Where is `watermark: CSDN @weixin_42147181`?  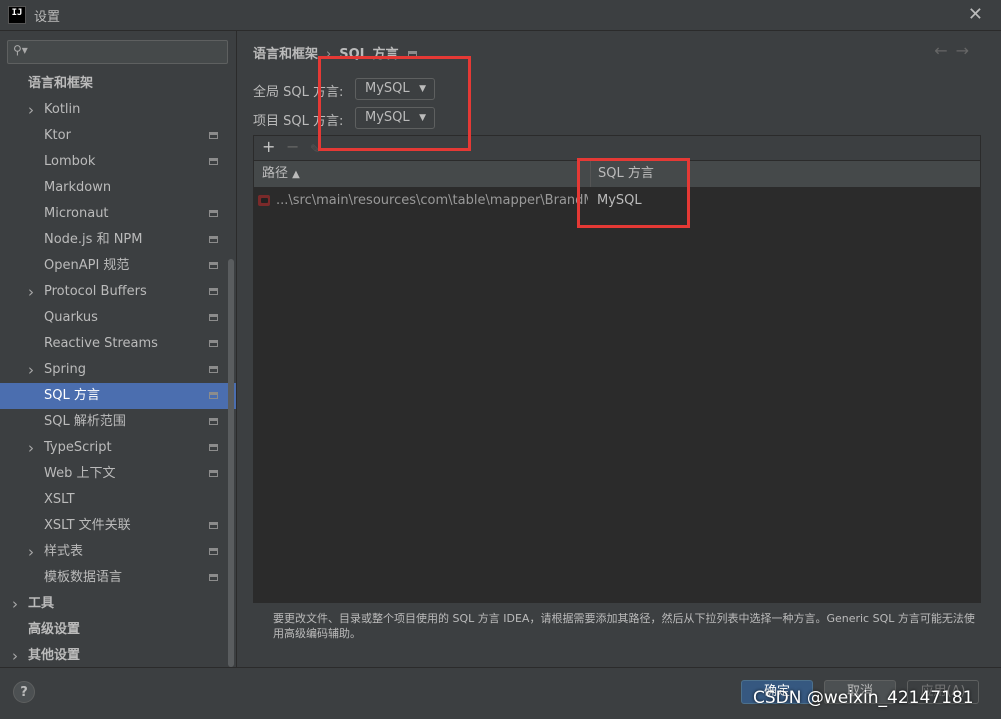
watermark: CSDN @weixin_42147181 is located at coordinates (863, 698).